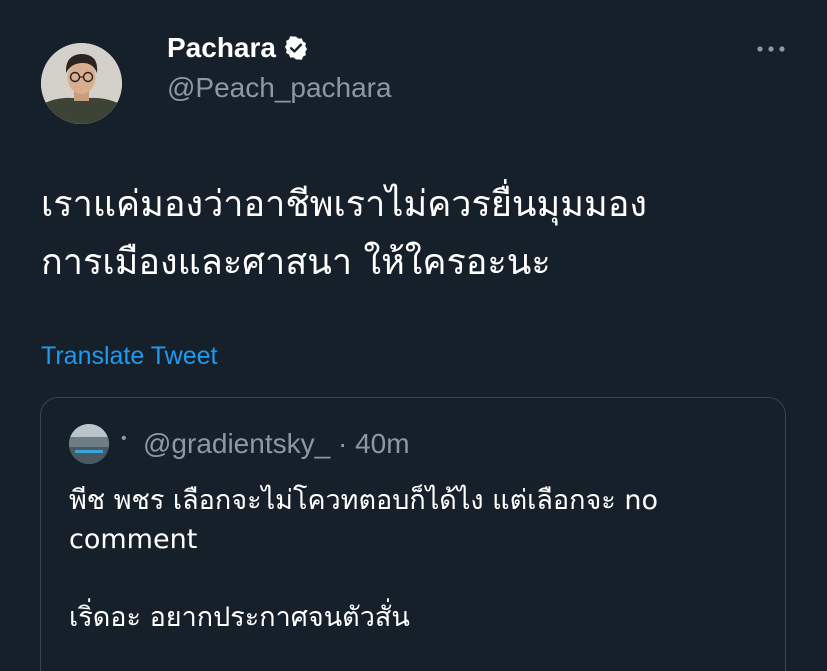 The width and height of the screenshot is (827, 671). I want to click on avatar-image, so click(81, 83).